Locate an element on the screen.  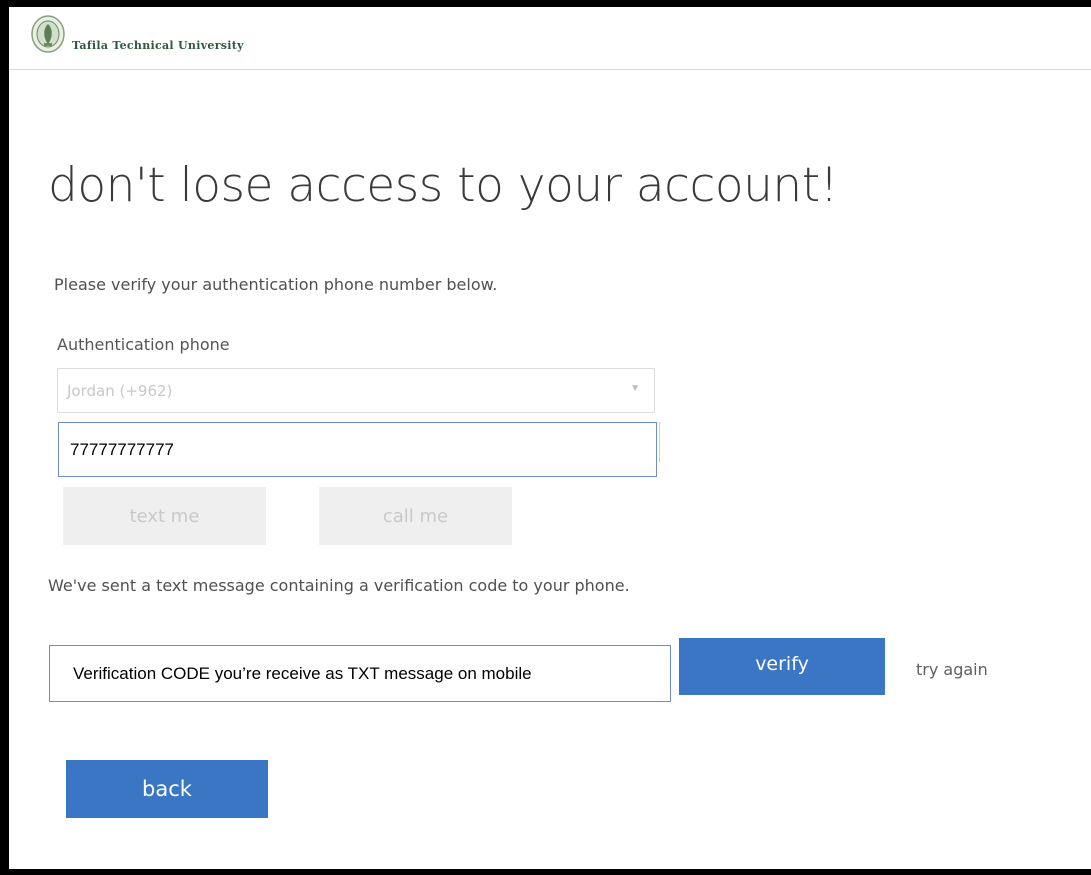
authentication-phone-label: Authentication phone is located at coordinates (143, 344).